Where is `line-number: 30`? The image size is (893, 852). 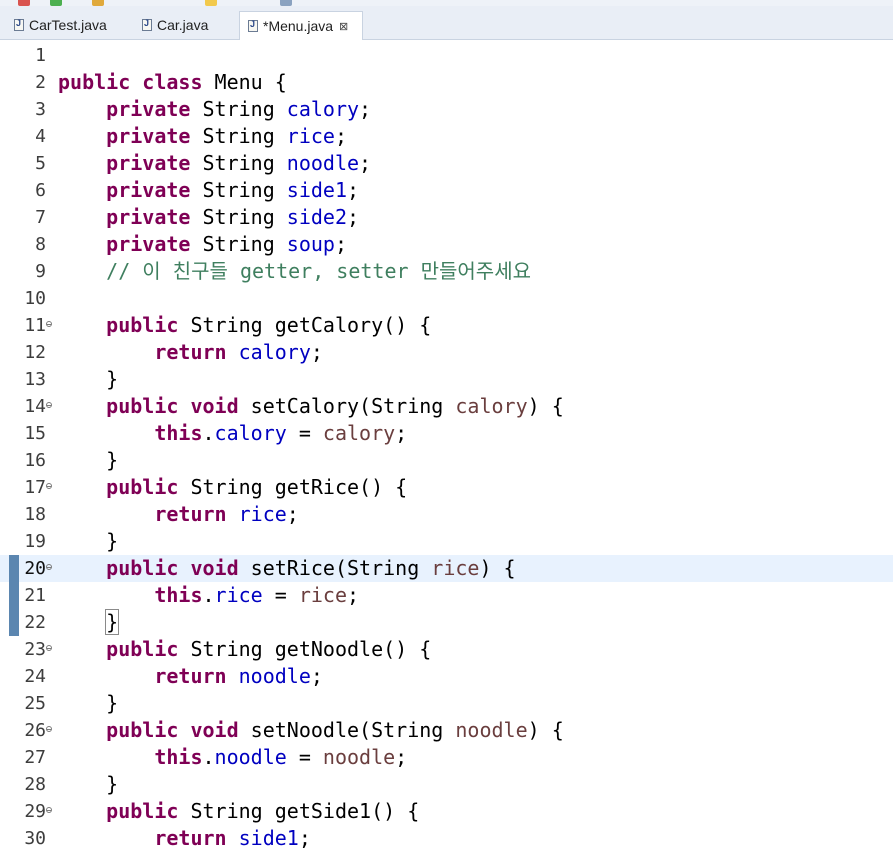 line-number: 30 is located at coordinates (35, 838).